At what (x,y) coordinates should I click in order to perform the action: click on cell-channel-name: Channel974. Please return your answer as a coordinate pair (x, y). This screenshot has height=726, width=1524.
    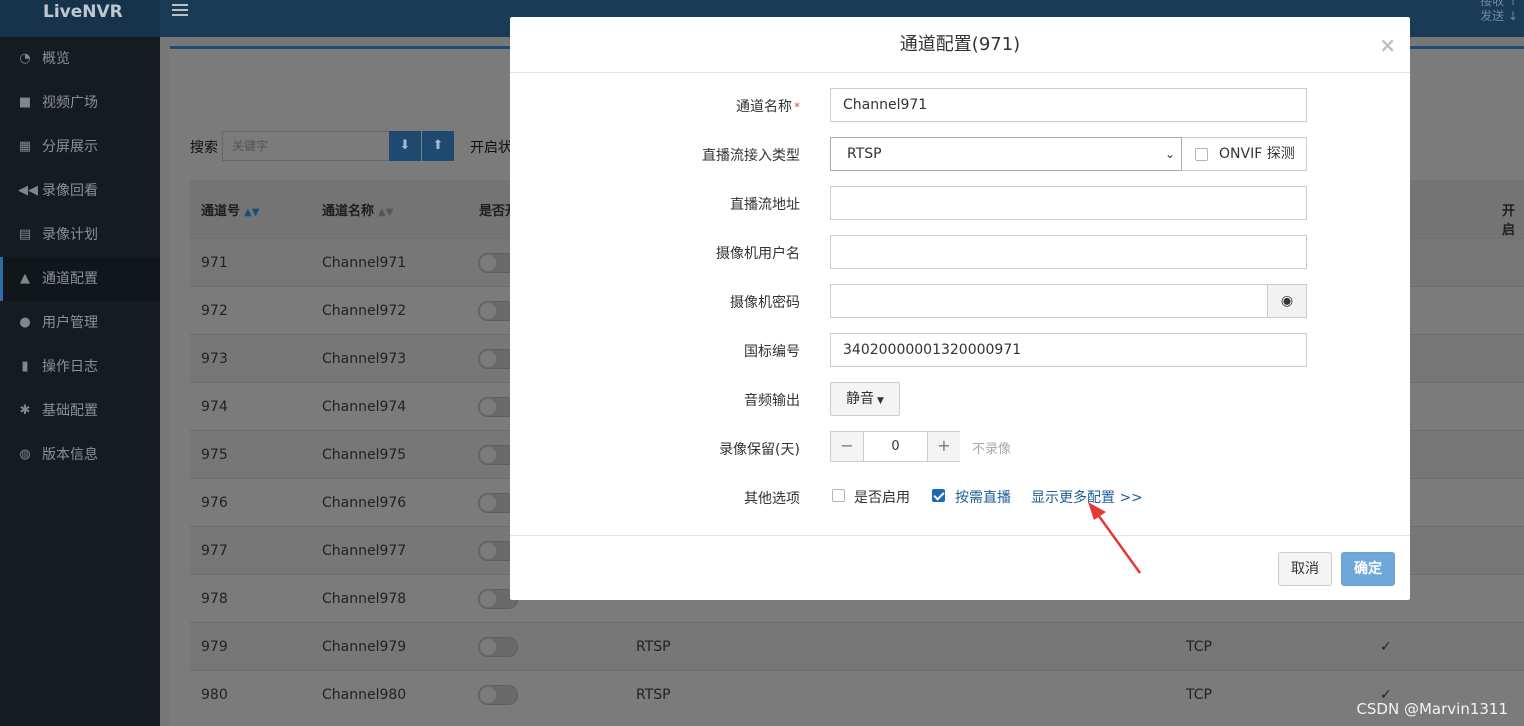
    Looking at the image, I should click on (364, 407).